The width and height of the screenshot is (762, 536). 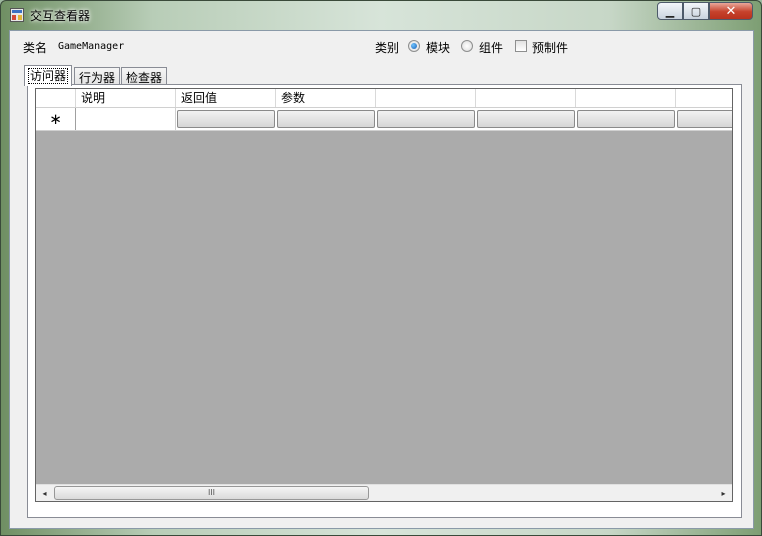 What do you see at coordinates (60, 16) in the screenshot?
I see `window-title: 交互查看器` at bounding box center [60, 16].